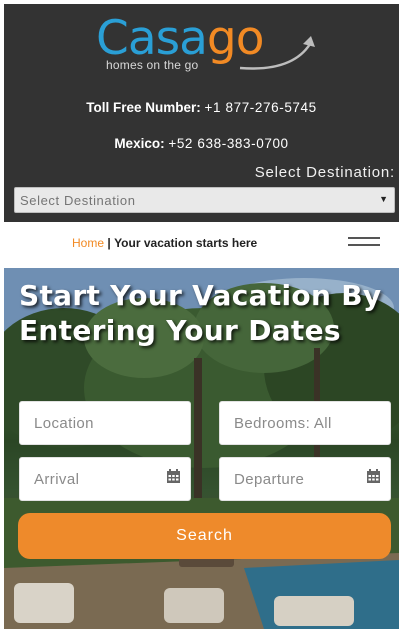 The height and width of the screenshot is (629, 399). I want to click on toll-free-label: Toll Free Number:, so click(143, 107).